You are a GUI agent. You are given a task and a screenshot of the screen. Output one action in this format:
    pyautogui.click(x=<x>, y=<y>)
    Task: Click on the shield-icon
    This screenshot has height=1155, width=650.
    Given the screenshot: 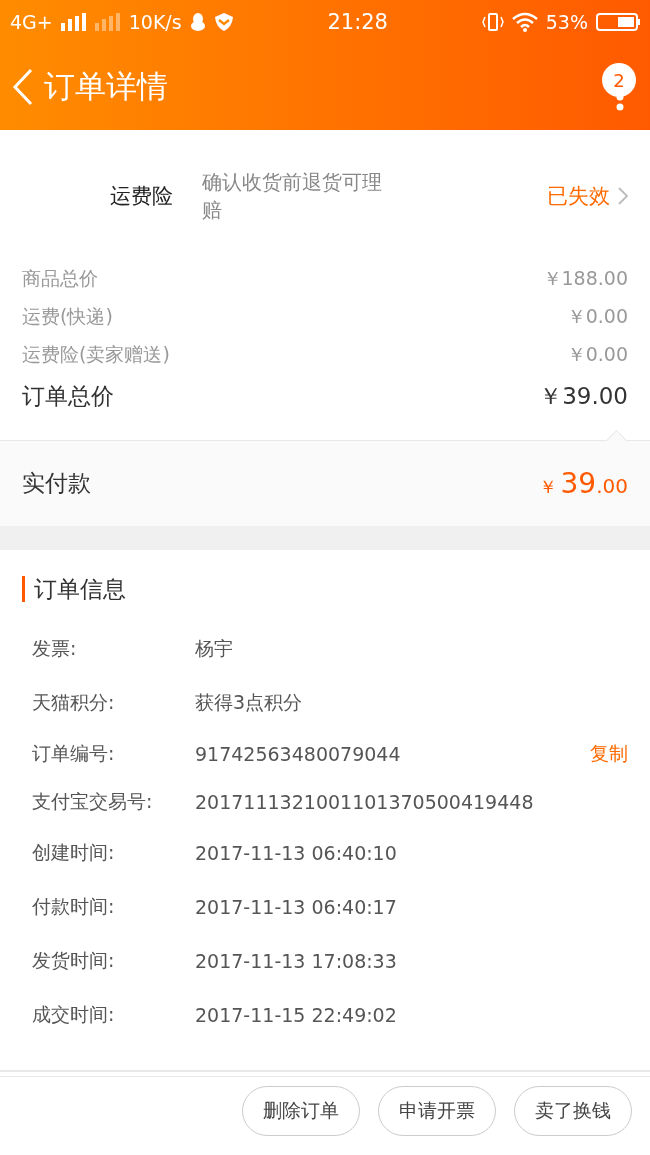 What is the action you would take?
    pyautogui.click(x=223, y=22)
    